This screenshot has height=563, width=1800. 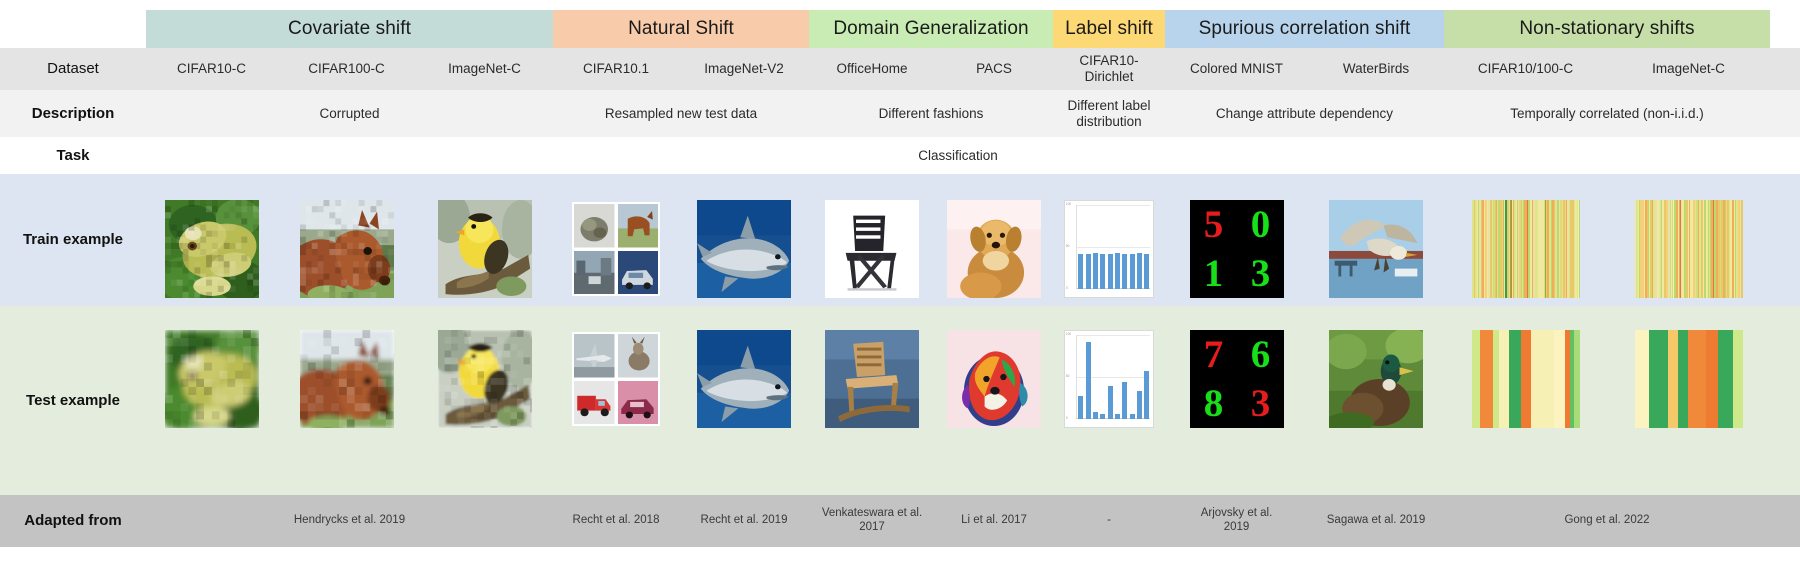 I want to click on train-example-great-white-shark-underwater-thumbnail, so click(x=744, y=249).